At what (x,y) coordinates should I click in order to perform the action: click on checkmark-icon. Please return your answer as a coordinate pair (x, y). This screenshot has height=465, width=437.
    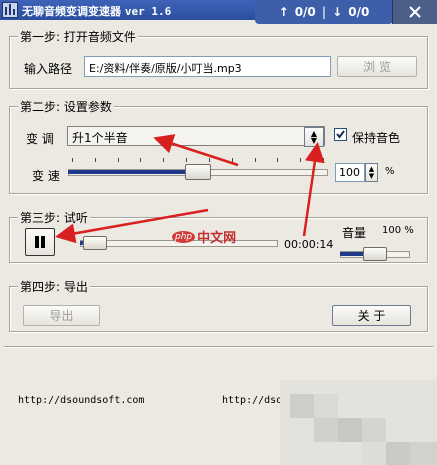
    Looking at the image, I should click on (340, 134).